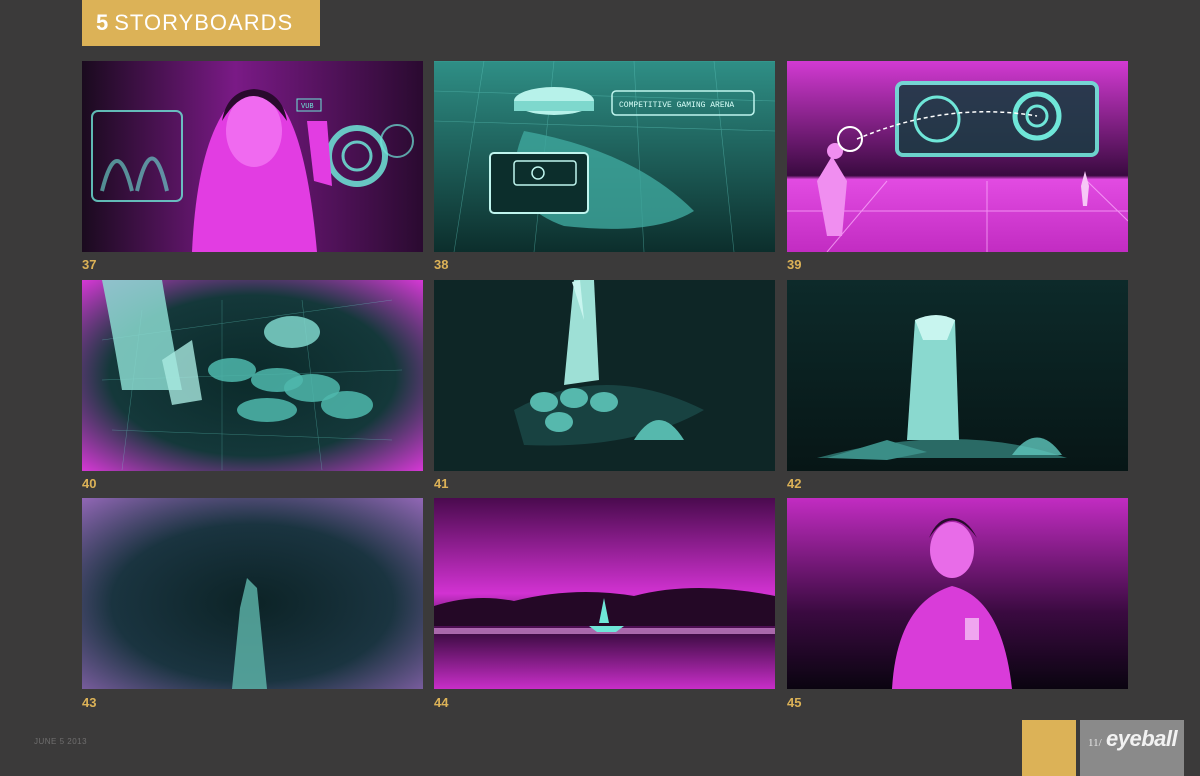 The image size is (1200, 776). What do you see at coordinates (1142, 738) in the screenshot?
I see `brand-logo: eyeball` at bounding box center [1142, 738].